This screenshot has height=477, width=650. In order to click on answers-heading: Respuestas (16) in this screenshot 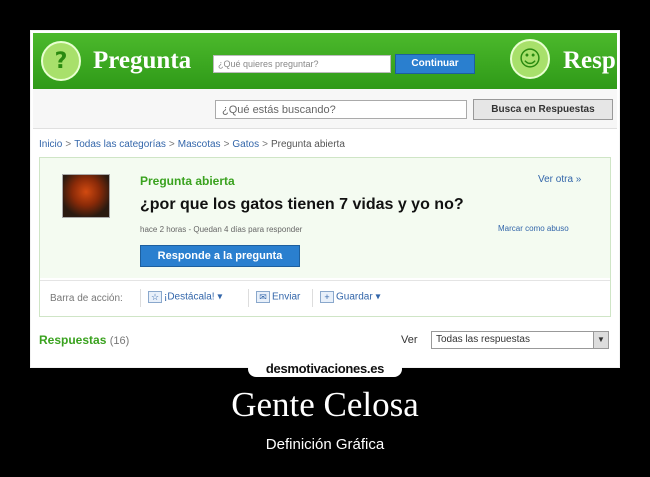, I will do `click(84, 340)`.